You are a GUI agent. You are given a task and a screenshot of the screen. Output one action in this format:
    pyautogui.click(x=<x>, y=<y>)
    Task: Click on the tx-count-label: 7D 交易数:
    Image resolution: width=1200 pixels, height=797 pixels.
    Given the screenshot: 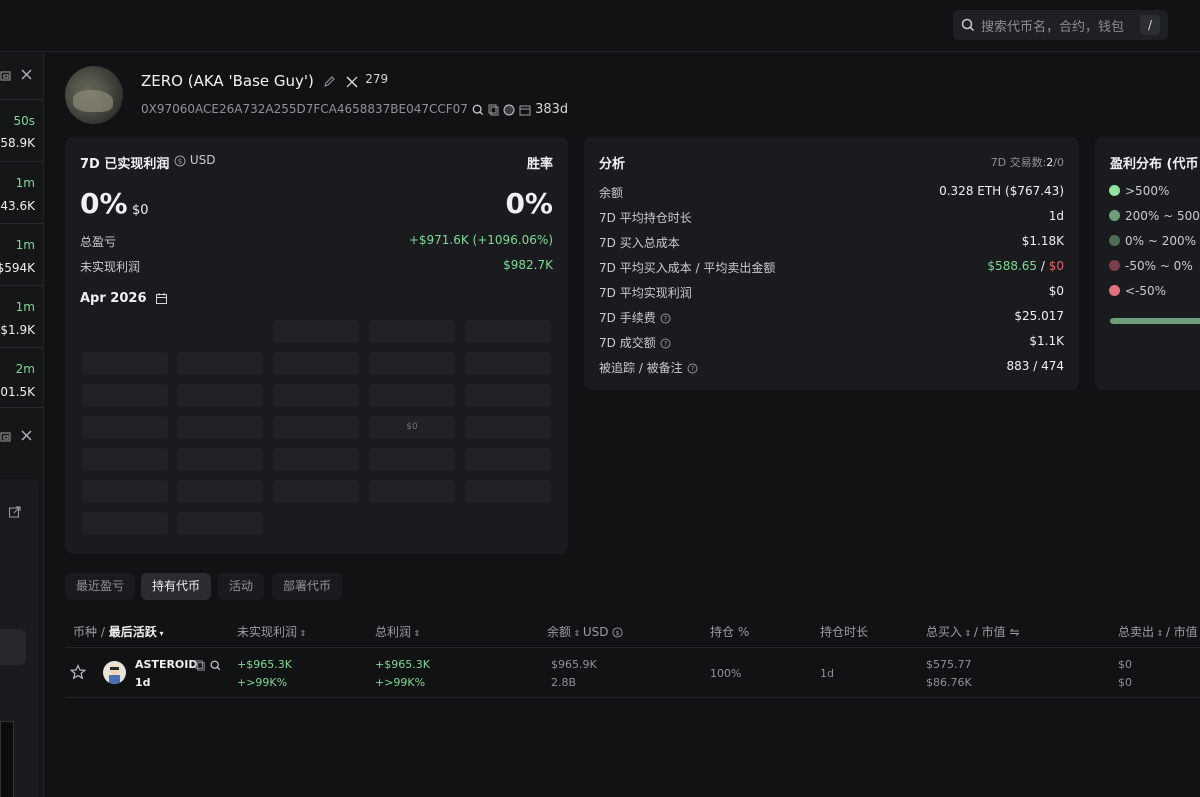 What is the action you would take?
    pyautogui.click(x=1018, y=162)
    